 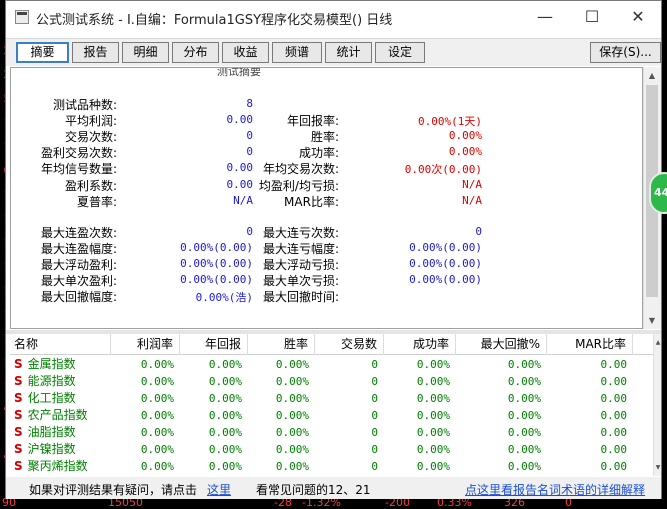 I want to click on table-scroll-down-icon: ▼, so click(x=658, y=467).